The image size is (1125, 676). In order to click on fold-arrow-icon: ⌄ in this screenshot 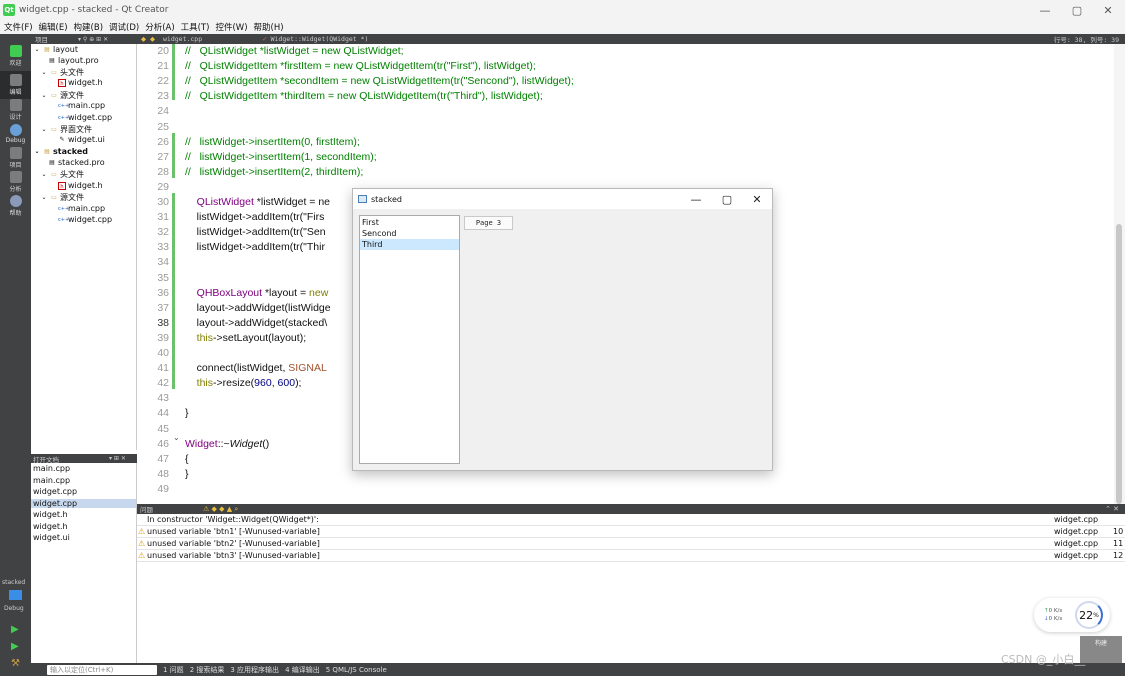, I will do `click(176, 437)`.